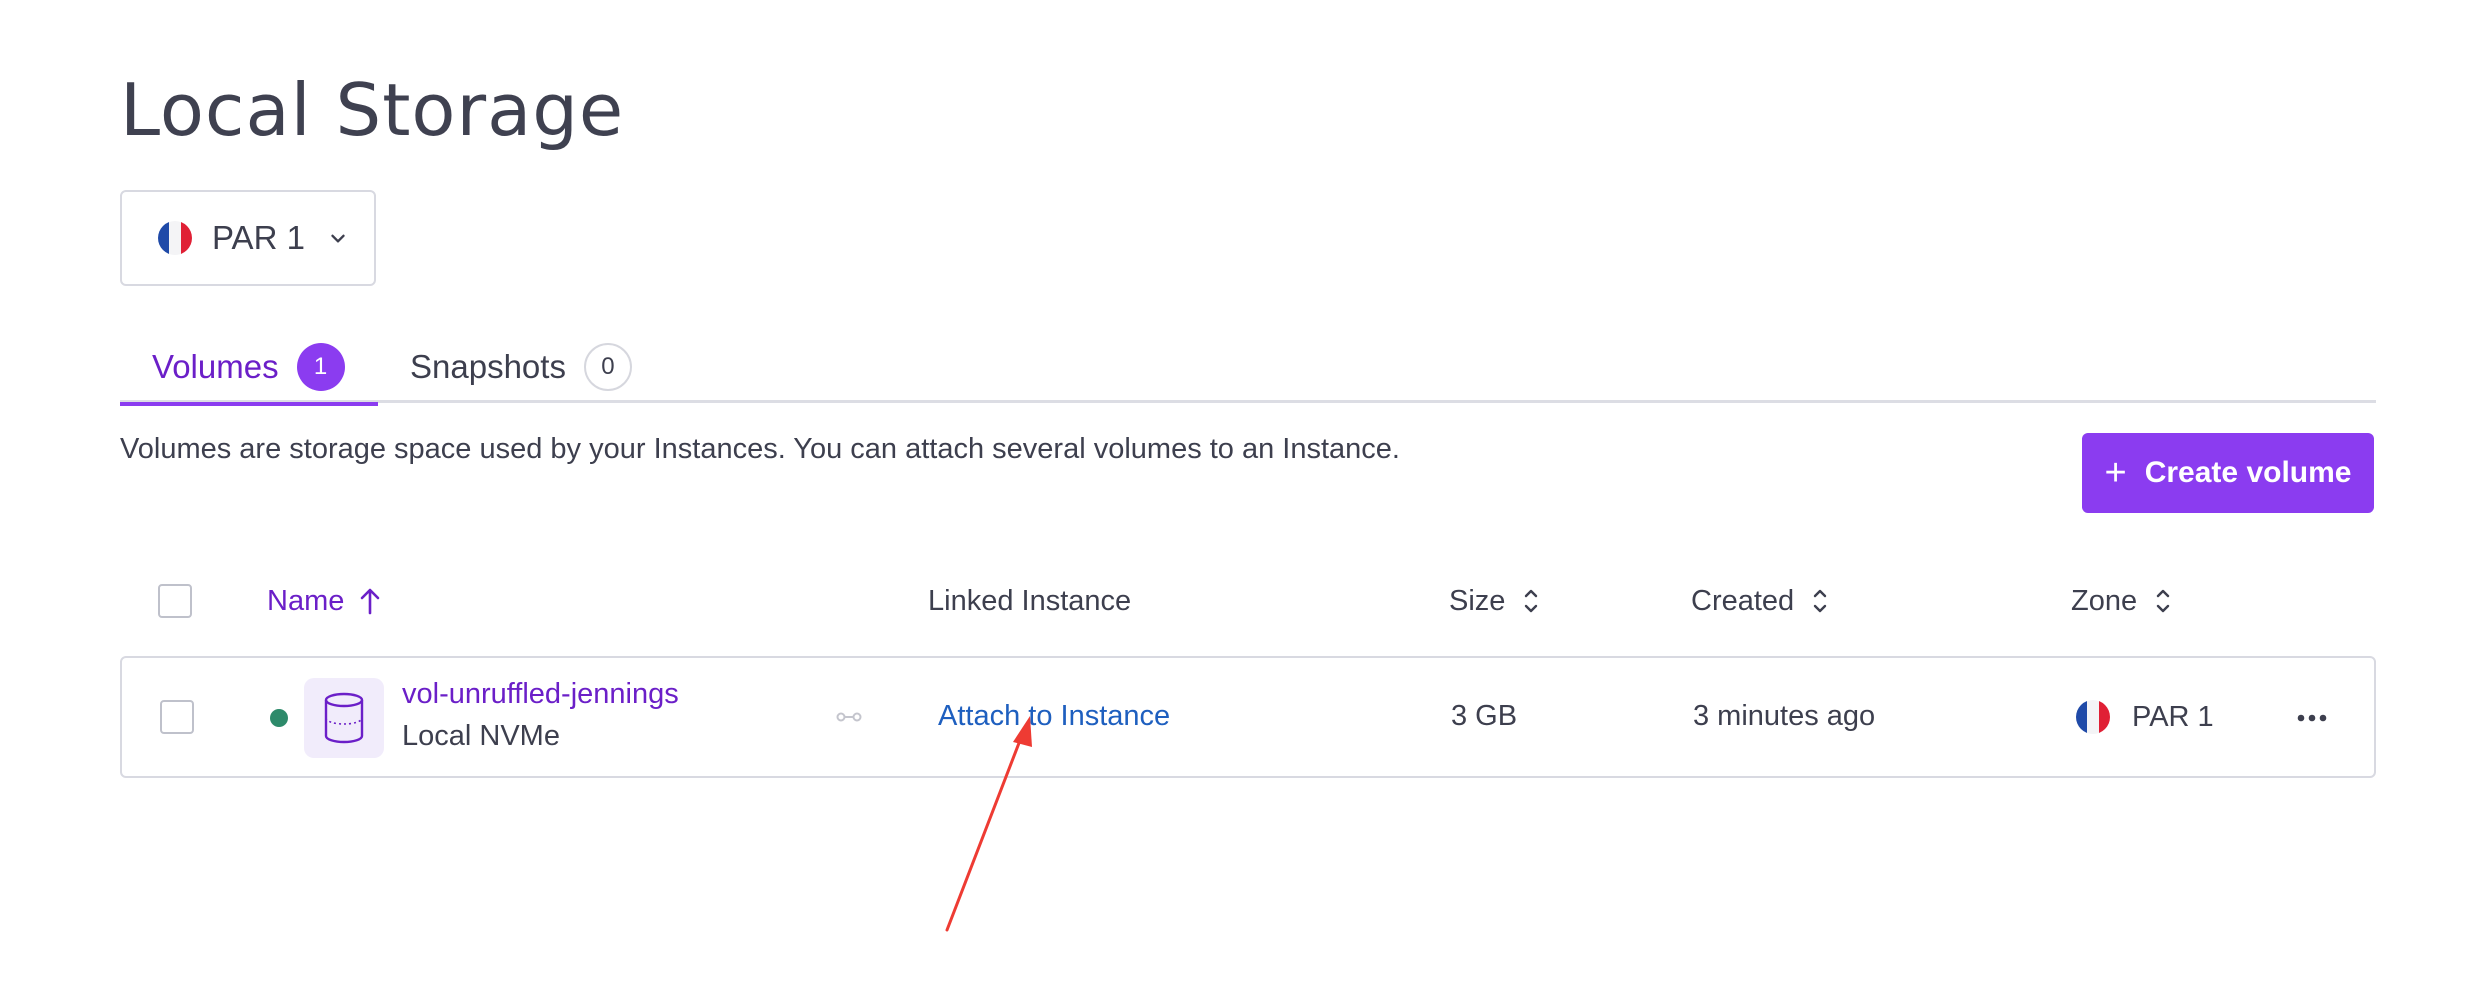 The image size is (2474, 994). What do you see at coordinates (1743, 600) in the screenshot?
I see `column-header-created-label: Created` at bounding box center [1743, 600].